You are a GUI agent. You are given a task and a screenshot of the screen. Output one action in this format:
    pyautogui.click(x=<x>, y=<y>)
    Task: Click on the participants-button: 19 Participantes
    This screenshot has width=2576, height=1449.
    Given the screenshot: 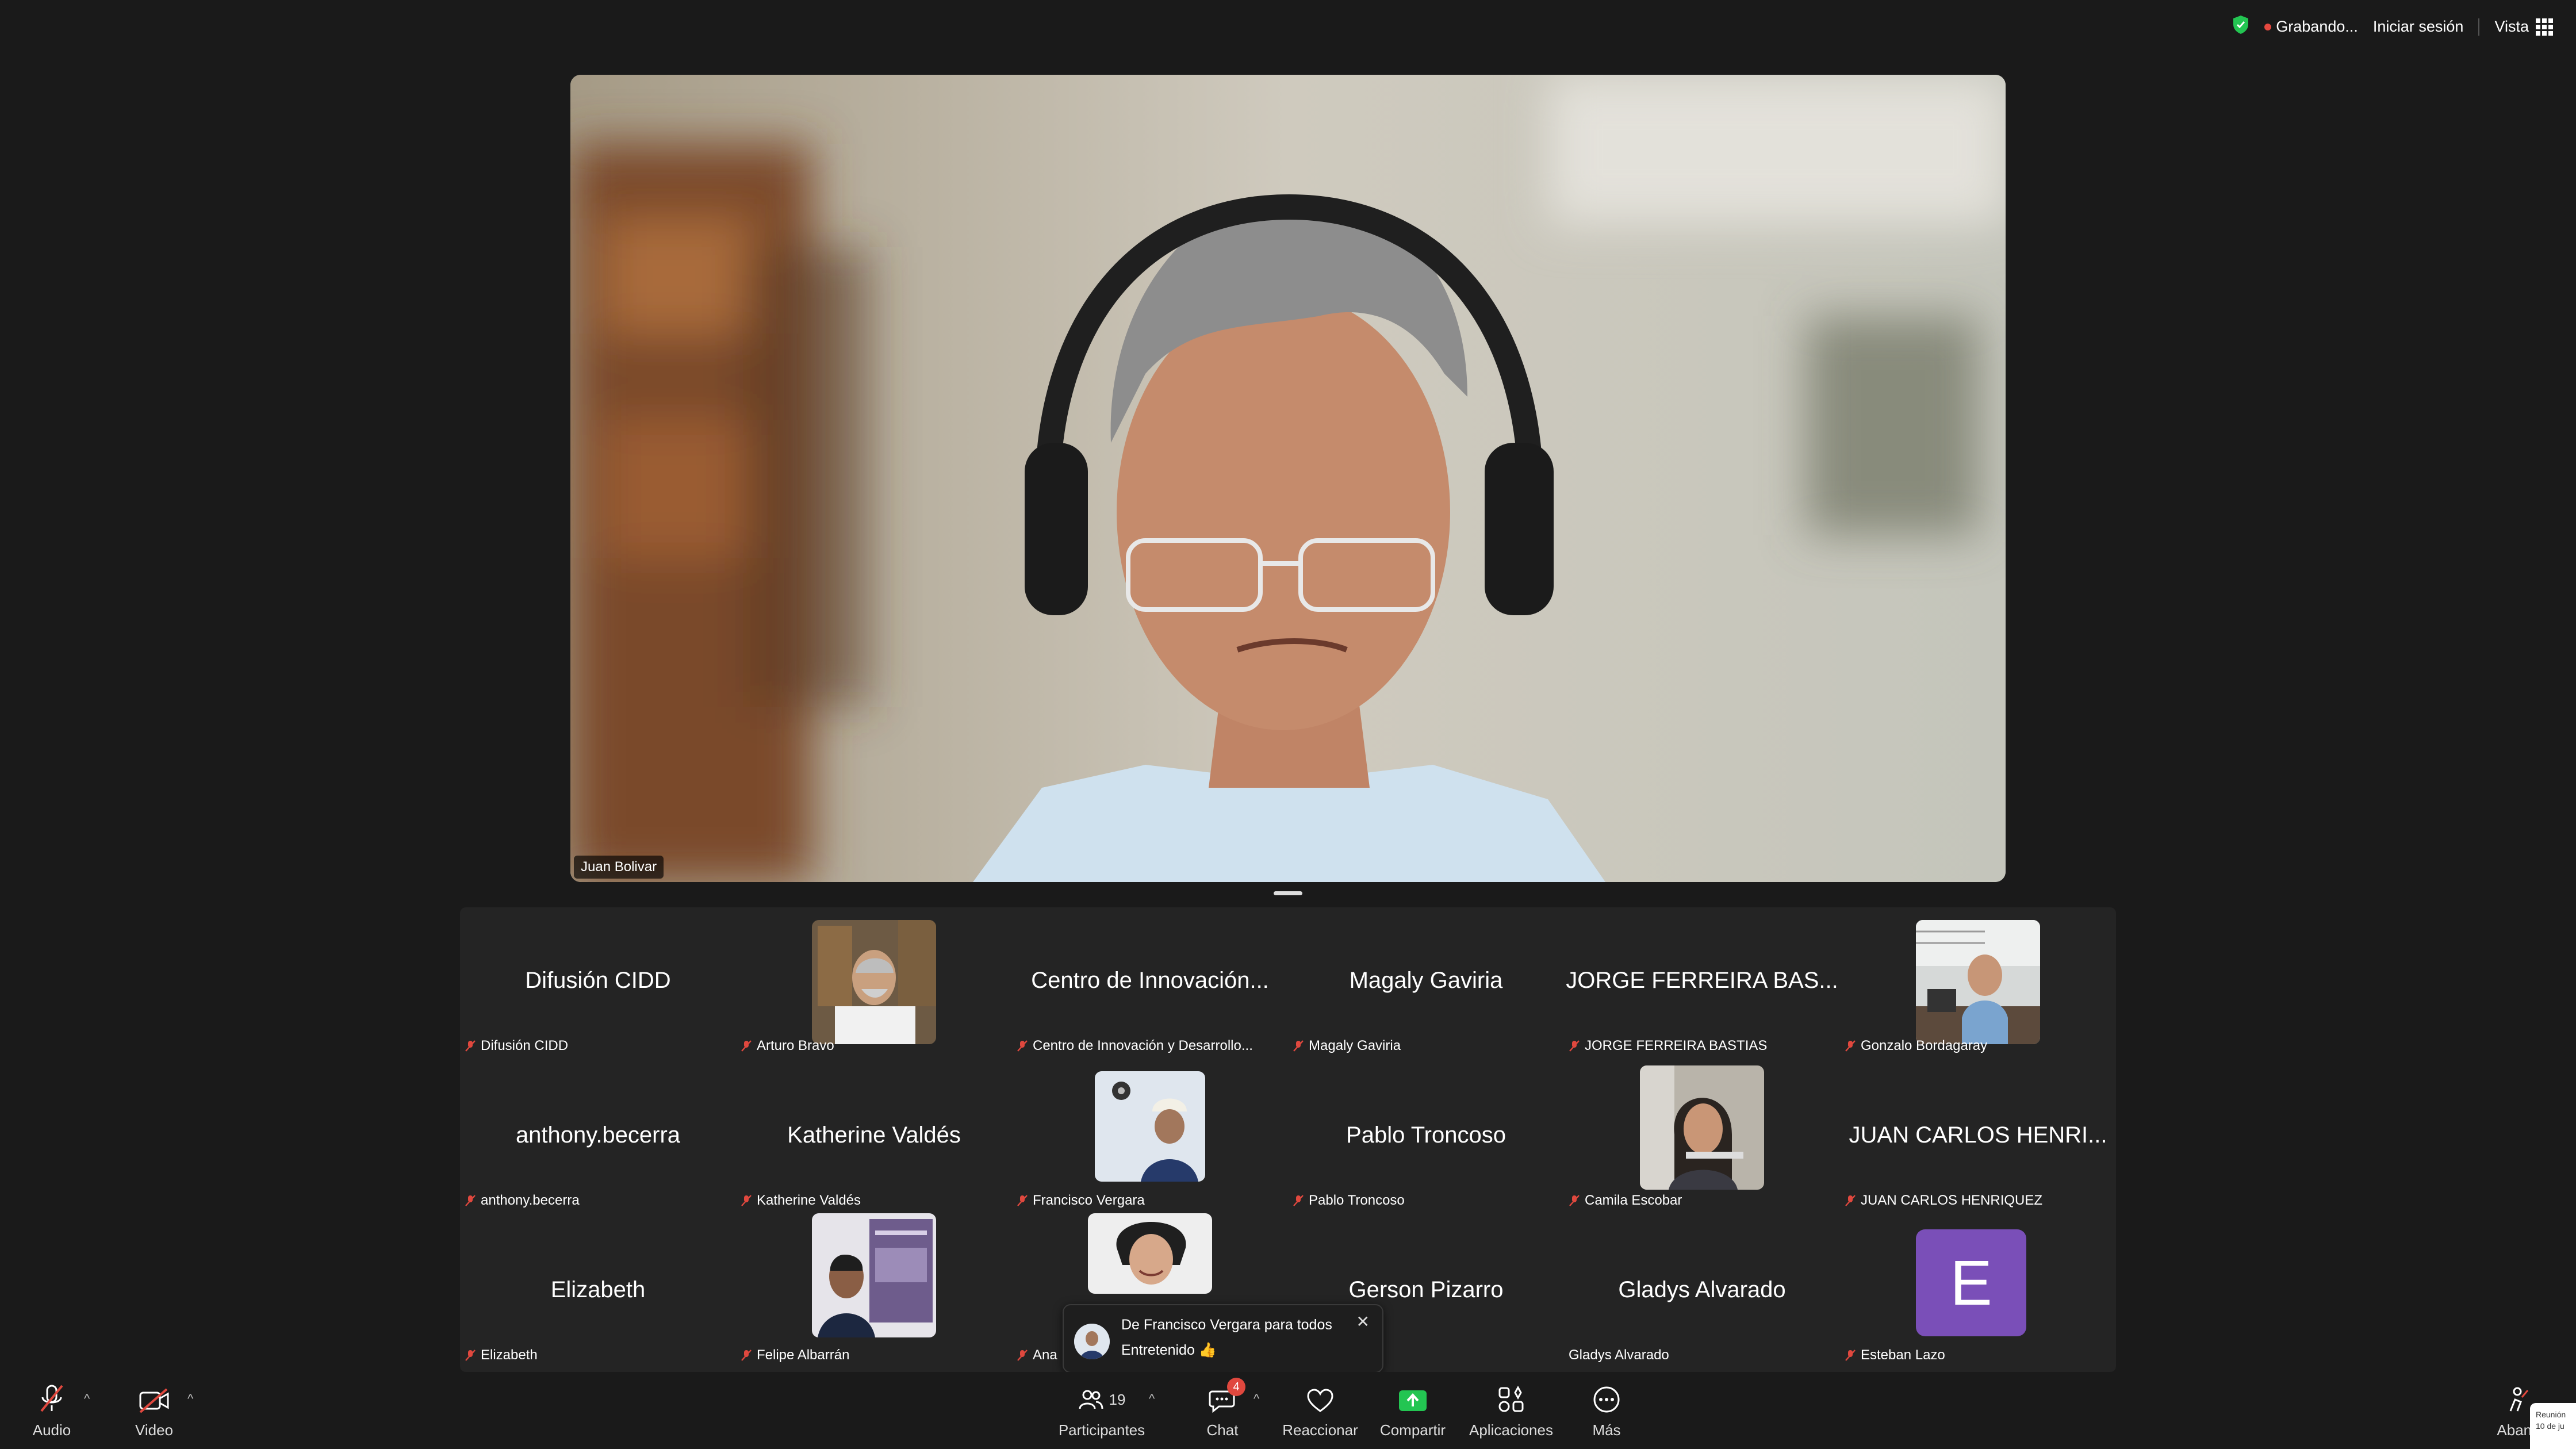 What is the action you would take?
    pyautogui.click(x=1102, y=1410)
    